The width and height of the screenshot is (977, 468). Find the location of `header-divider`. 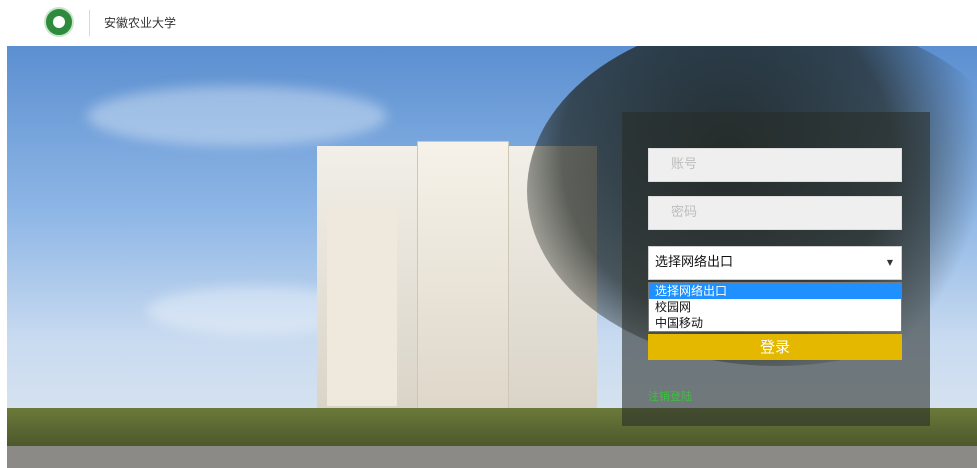

header-divider is located at coordinates (89, 23).